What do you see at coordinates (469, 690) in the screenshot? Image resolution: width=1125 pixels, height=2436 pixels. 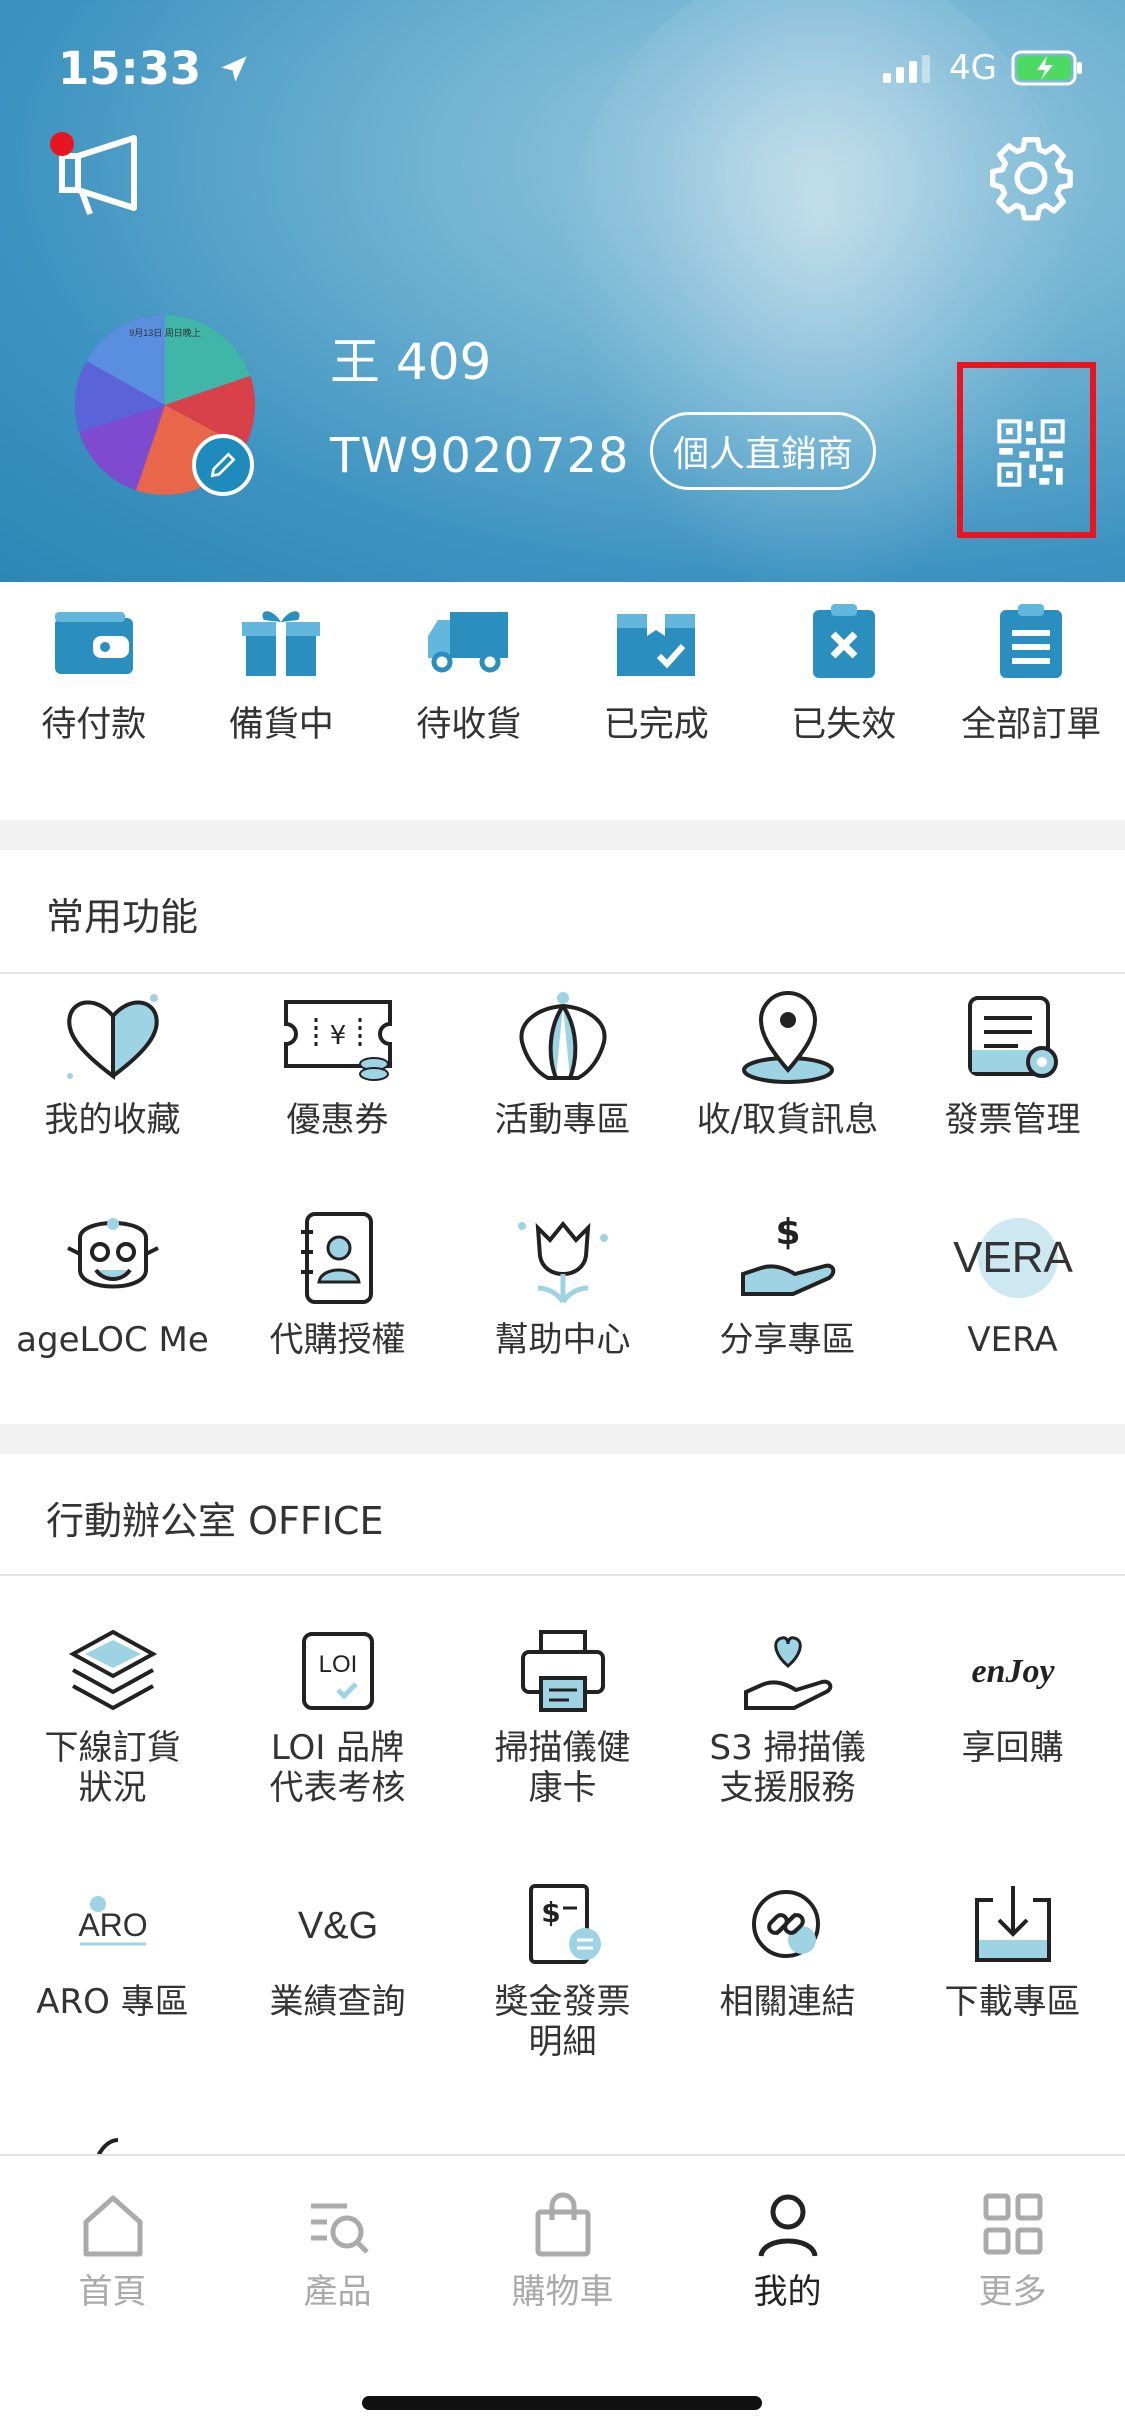 I see `order-awaiting-delivery: 待收貨` at bounding box center [469, 690].